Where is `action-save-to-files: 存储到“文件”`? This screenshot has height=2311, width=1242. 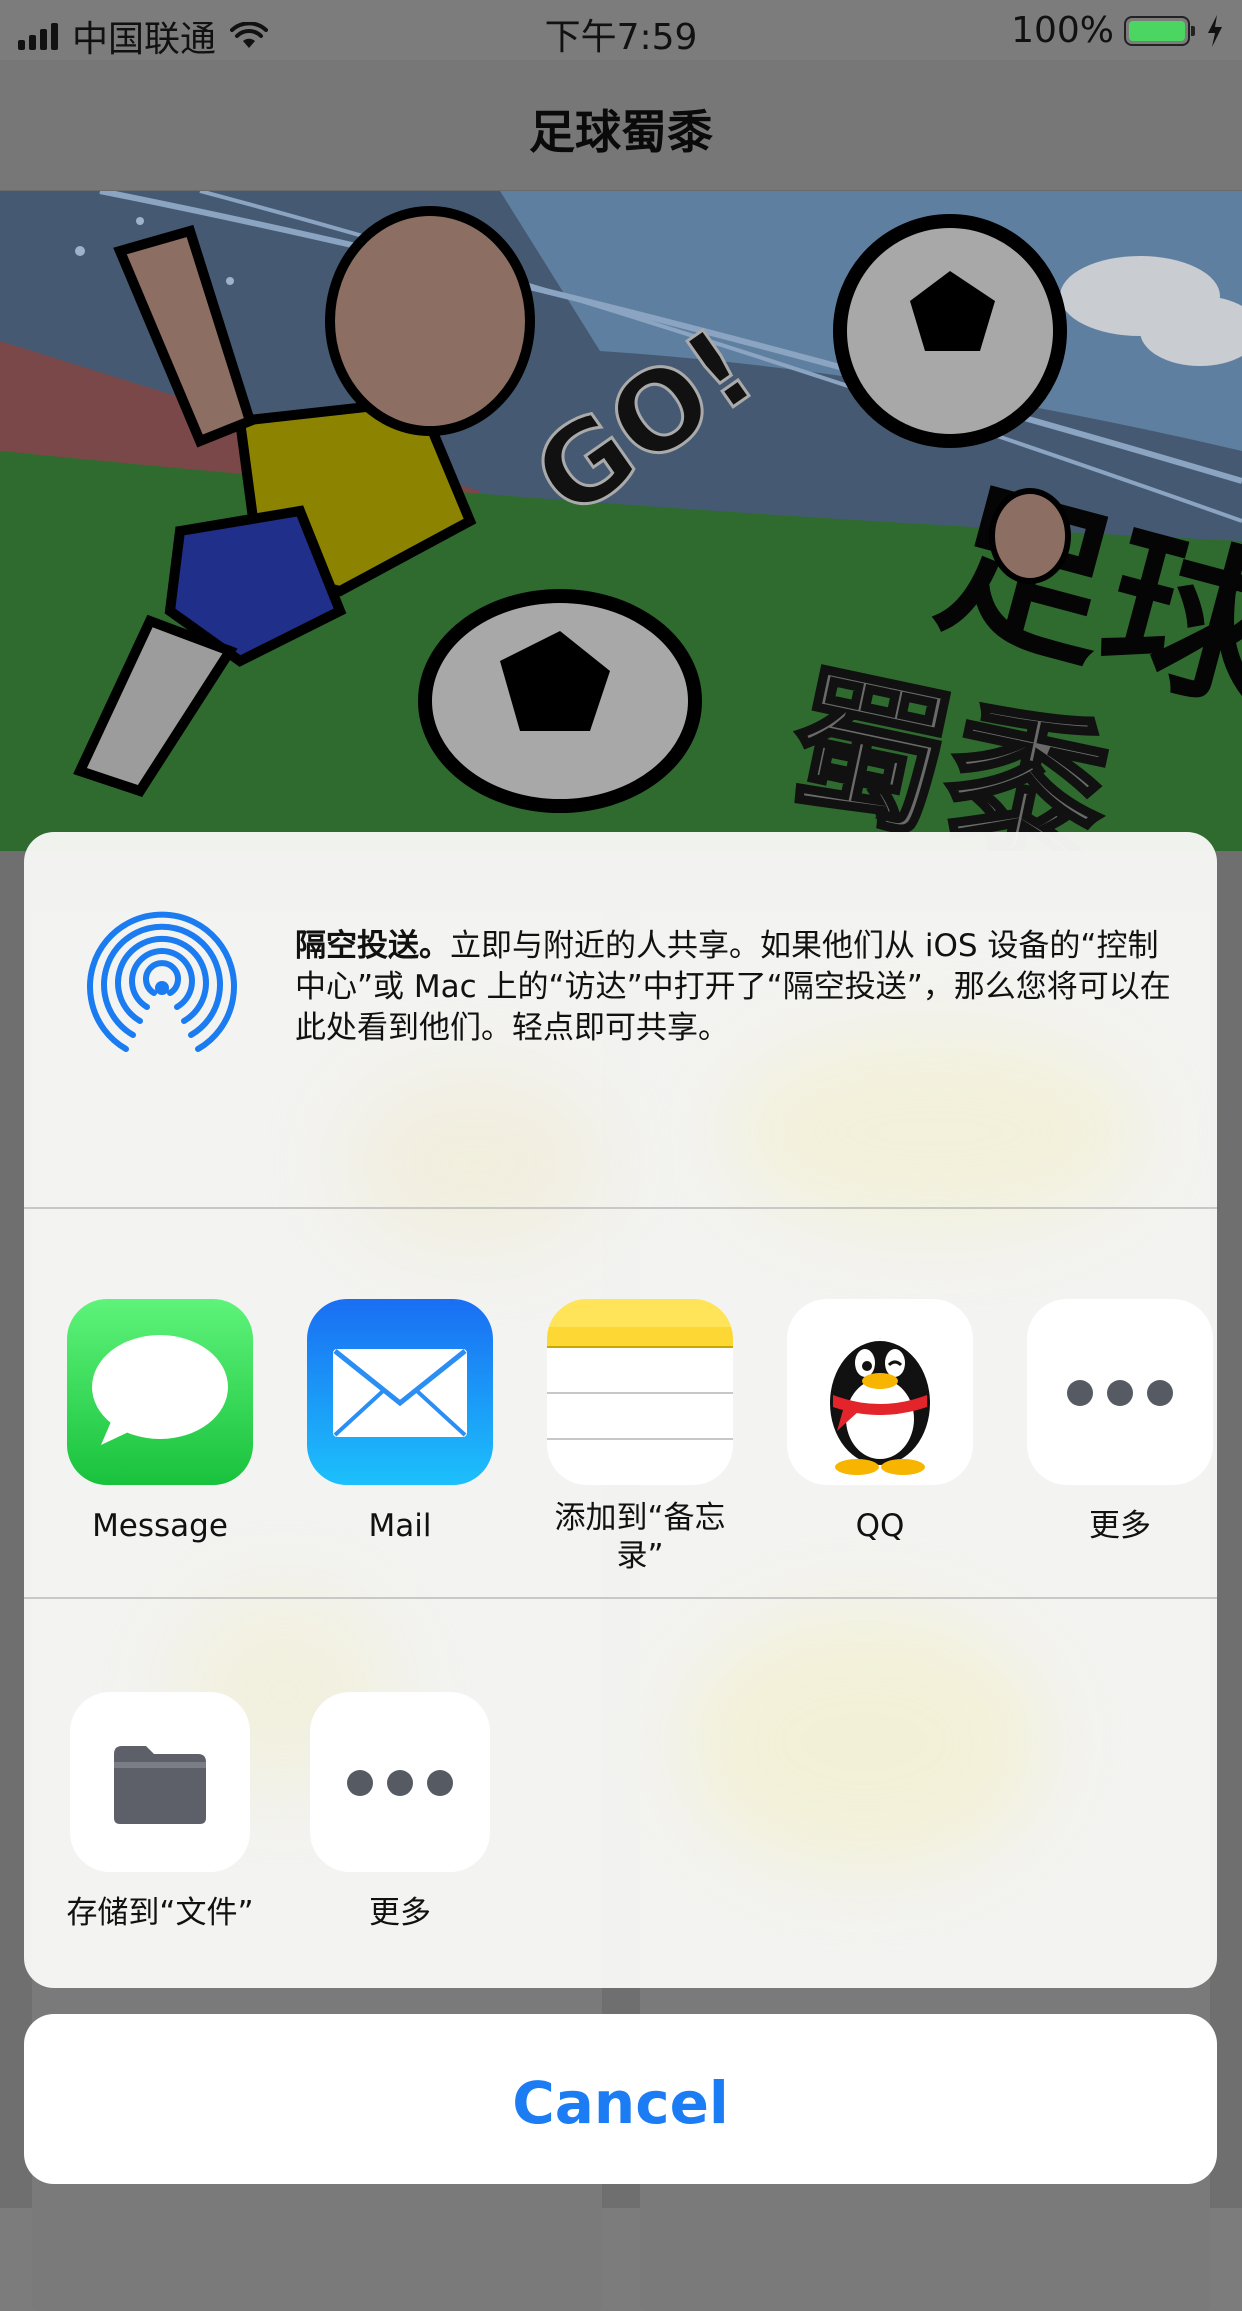 action-save-to-files: 存储到“文件” is located at coordinates (160, 1812).